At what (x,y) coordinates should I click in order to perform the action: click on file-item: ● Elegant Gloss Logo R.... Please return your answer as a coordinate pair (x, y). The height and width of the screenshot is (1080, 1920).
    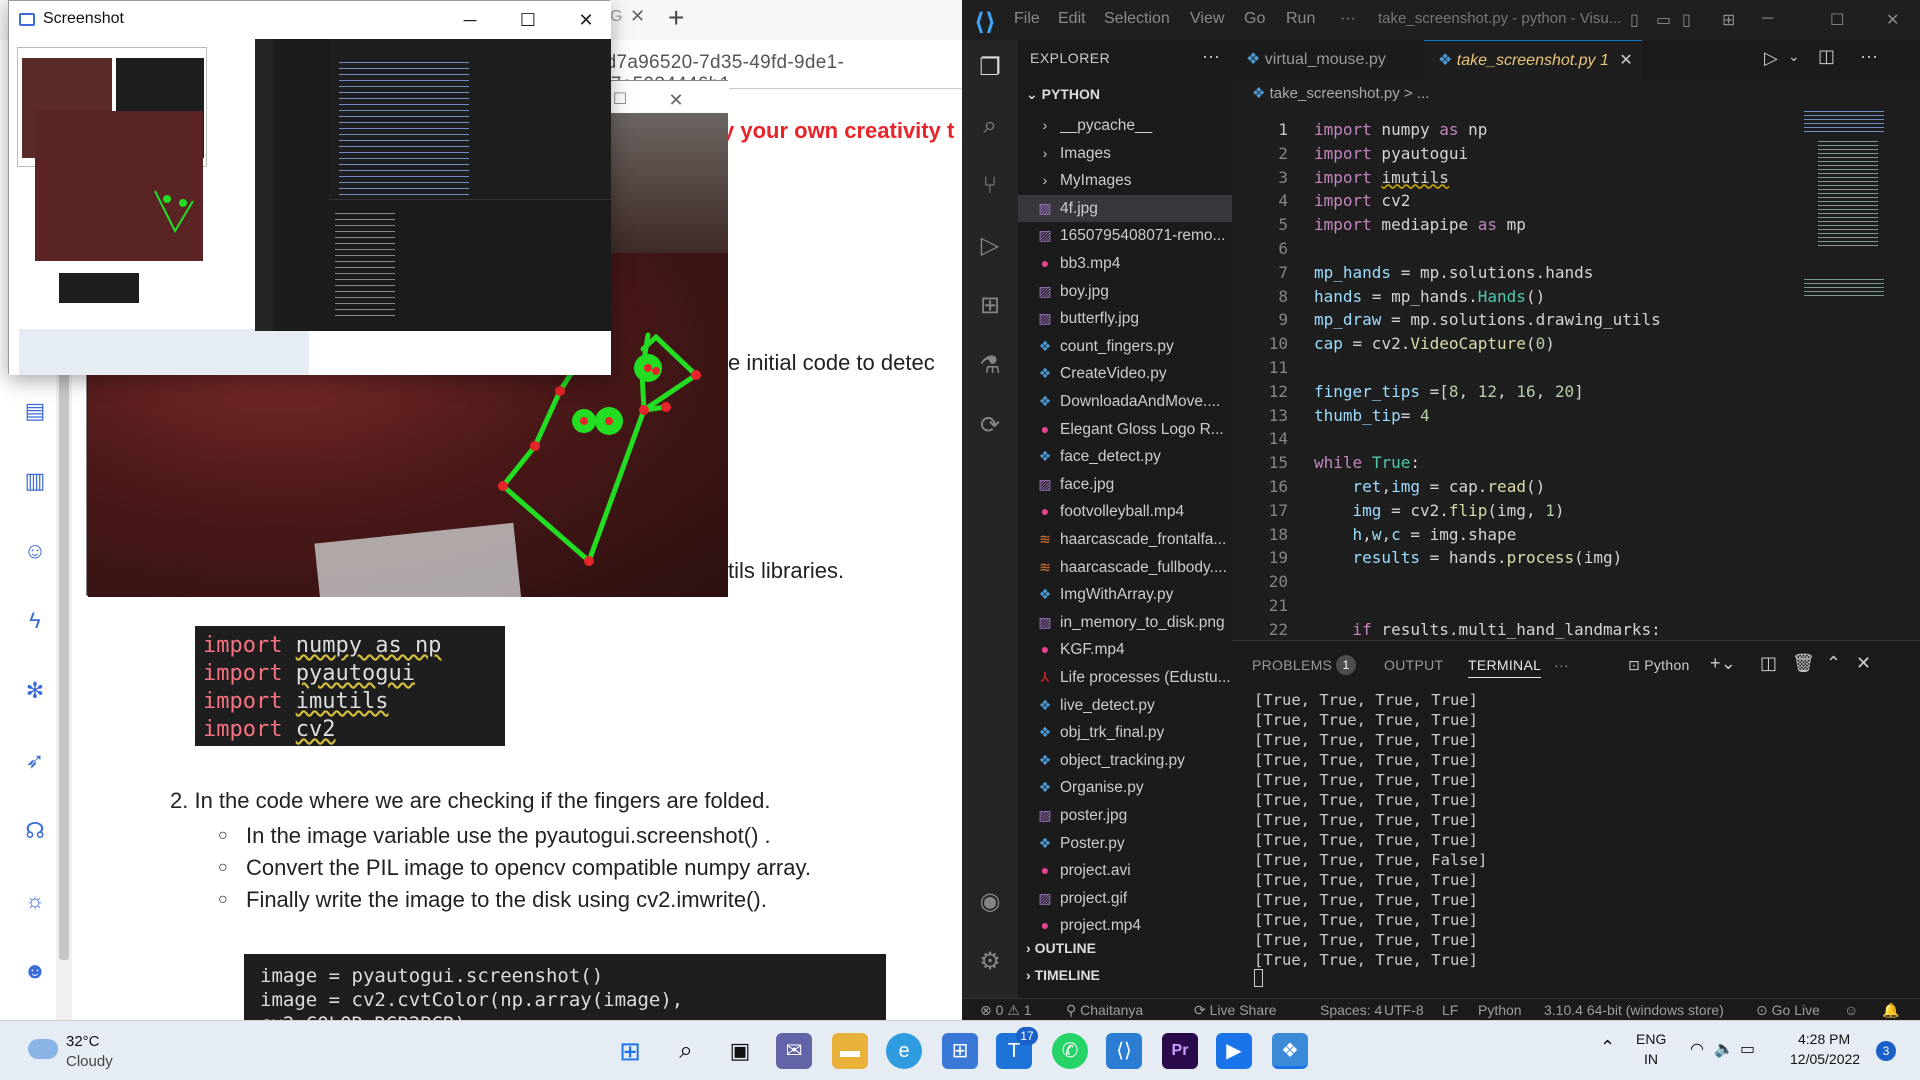
    Looking at the image, I should click on (1134, 429).